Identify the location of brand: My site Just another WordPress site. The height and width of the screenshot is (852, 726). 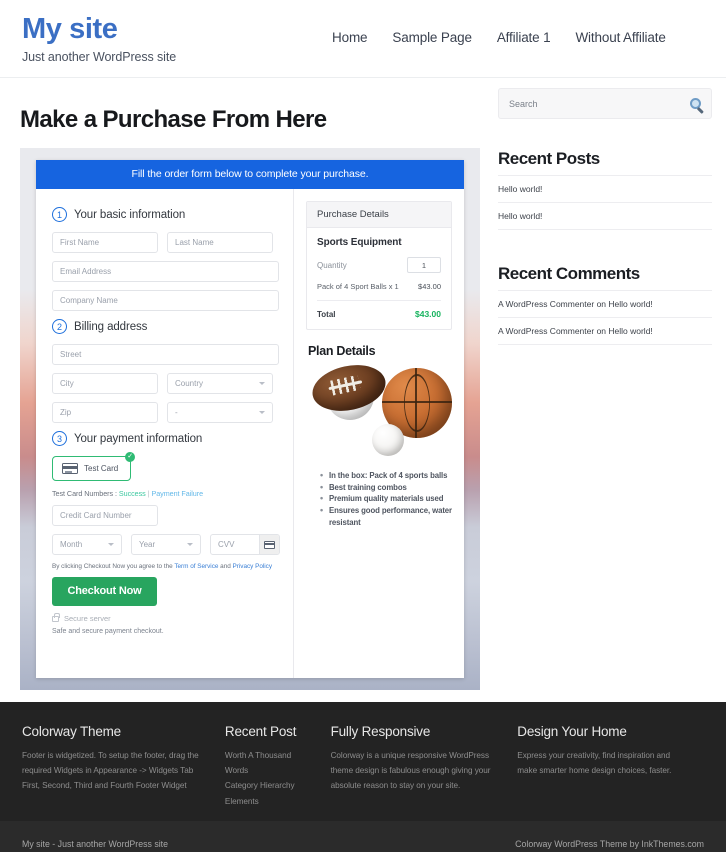
(99, 38).